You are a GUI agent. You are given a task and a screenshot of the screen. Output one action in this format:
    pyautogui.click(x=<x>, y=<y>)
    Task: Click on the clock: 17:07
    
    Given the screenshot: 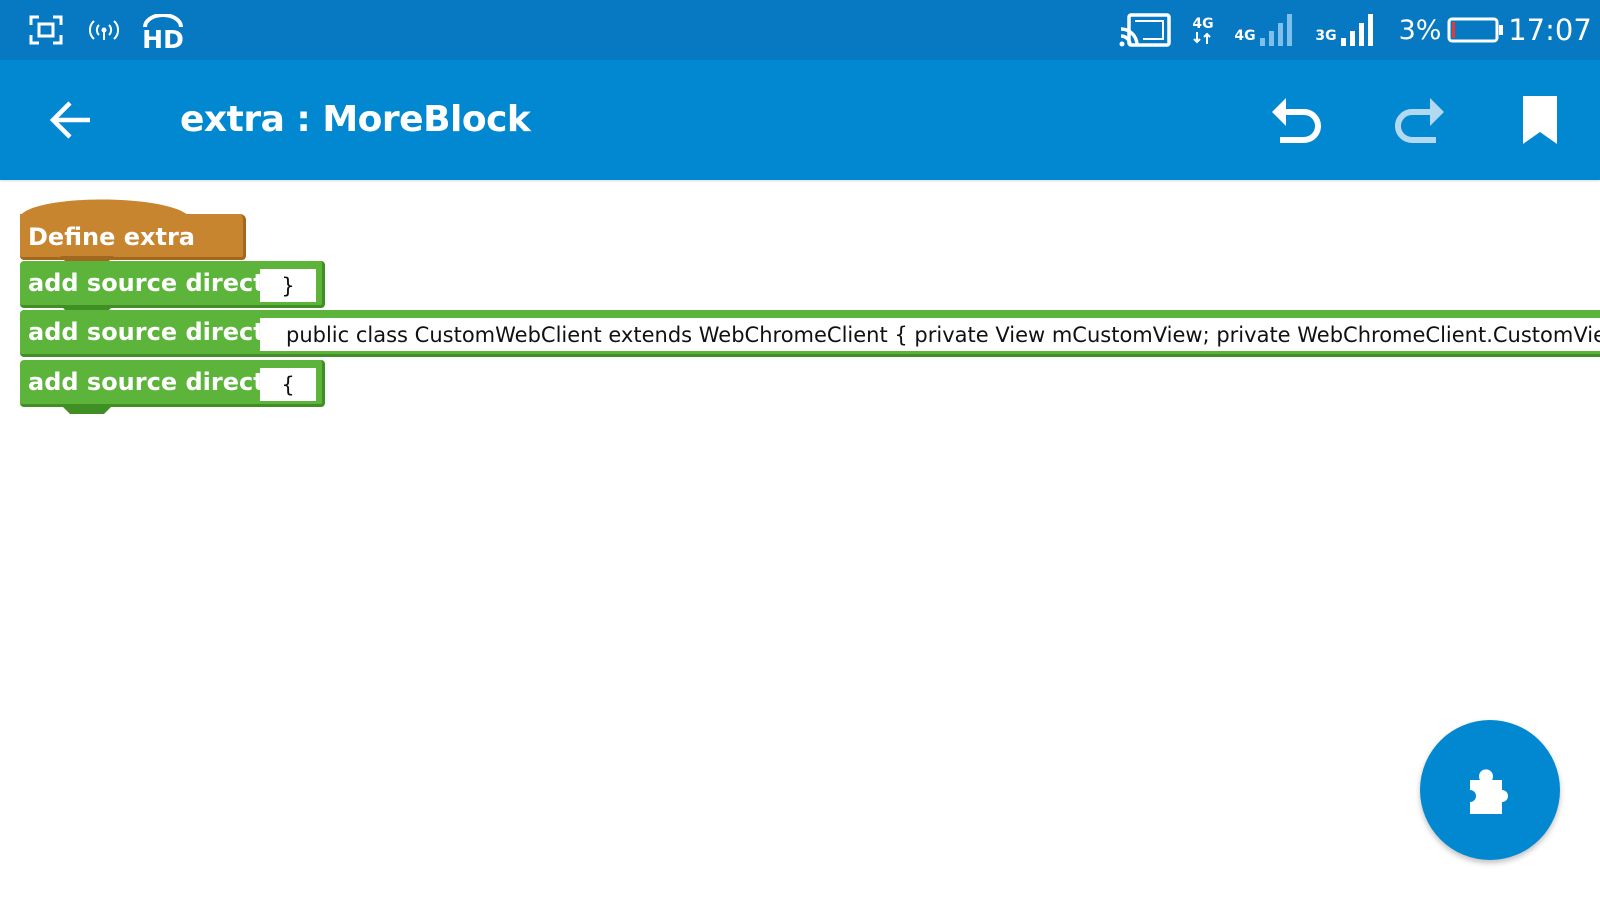 What is the action you would take?
    pyautogui.click(x=1550, y=30)
    